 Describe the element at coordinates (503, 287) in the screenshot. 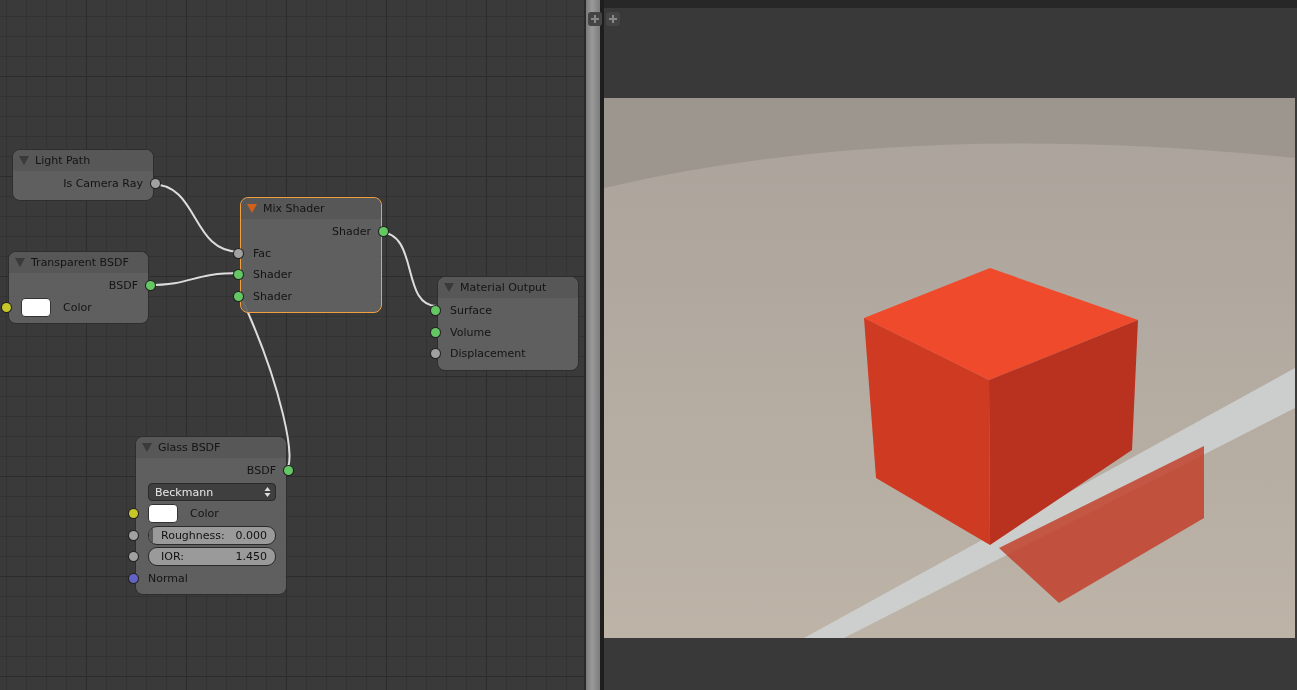

I see `node-title: Material Output` at that location.